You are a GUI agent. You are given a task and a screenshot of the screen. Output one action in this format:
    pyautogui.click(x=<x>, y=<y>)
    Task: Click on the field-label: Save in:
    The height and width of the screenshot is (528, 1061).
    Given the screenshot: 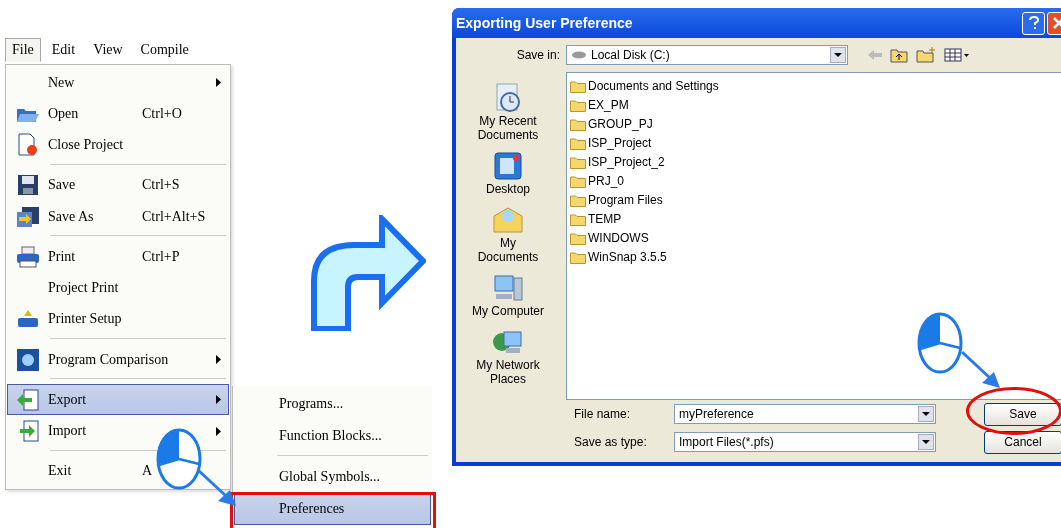 What is the action you would take?
    pyautogui.click(x=537, y=55)
    